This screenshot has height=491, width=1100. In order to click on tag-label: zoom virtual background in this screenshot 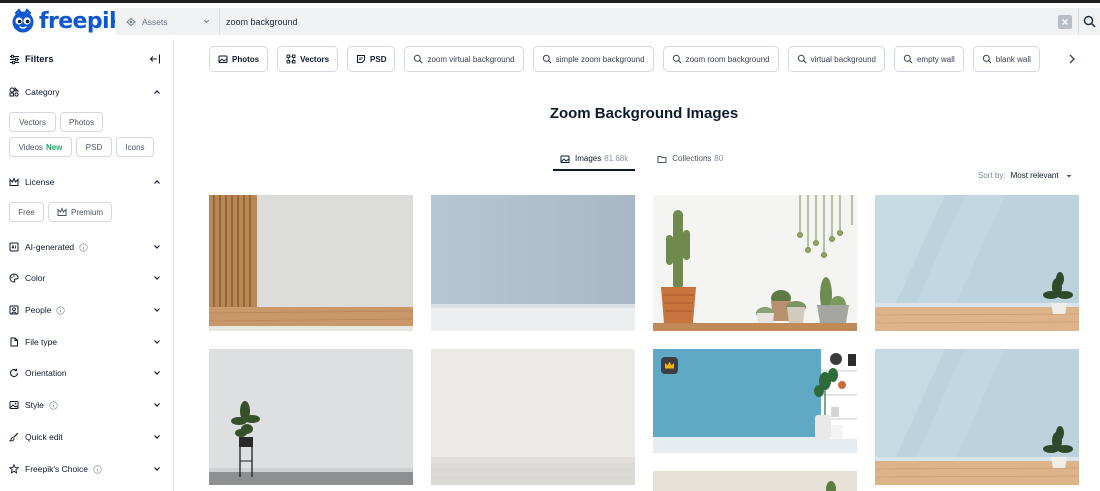, I will do `click(471, 59)`.